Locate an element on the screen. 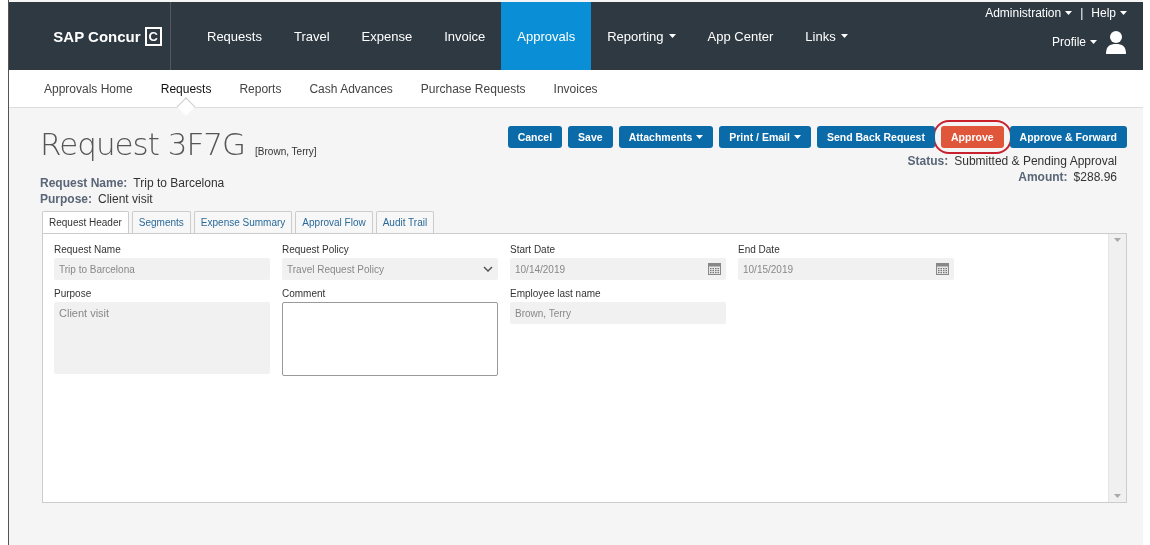 The width and height of the screenshot is (1150, 545). tab: Audit Trail is located at coordinates (405, 222).